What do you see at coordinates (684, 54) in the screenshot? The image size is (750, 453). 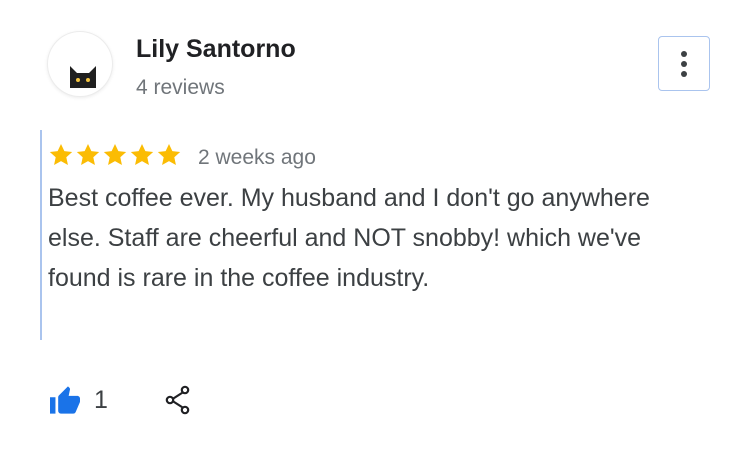 I see `more-vert-icon` at bounding box center [684, 54].